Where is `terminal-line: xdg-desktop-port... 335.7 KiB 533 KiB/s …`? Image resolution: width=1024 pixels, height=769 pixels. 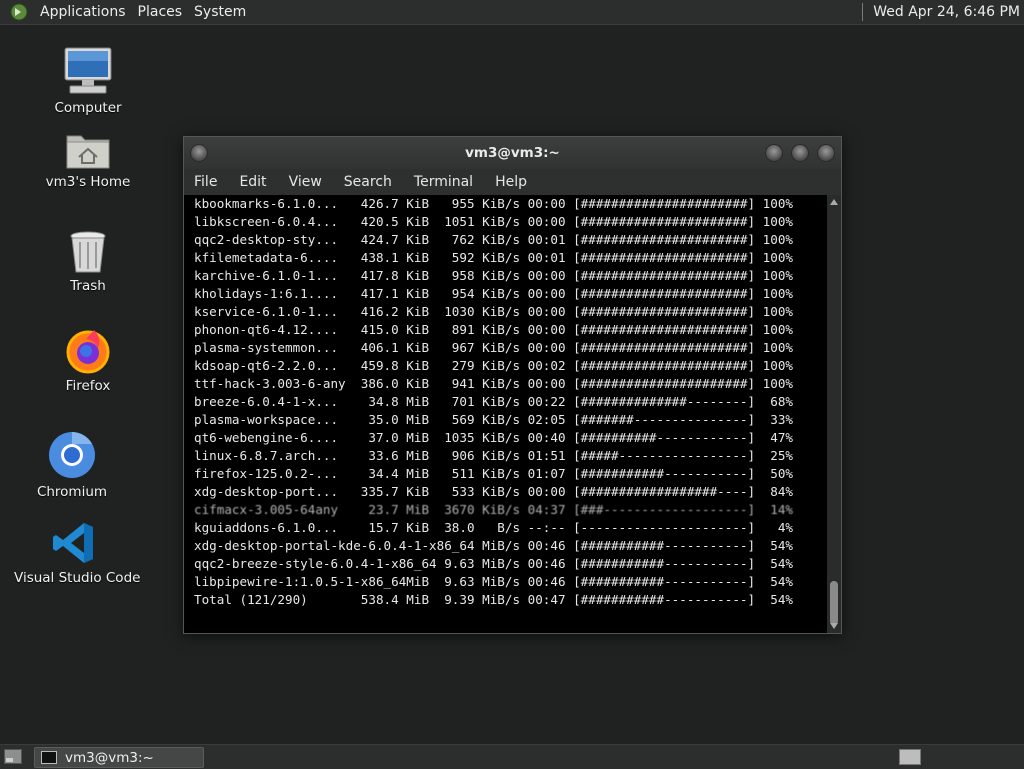 terminal-line: xdg-desktop-port... 335.7 KiB 533 KiB/s … is located at coordinates (493, 491).